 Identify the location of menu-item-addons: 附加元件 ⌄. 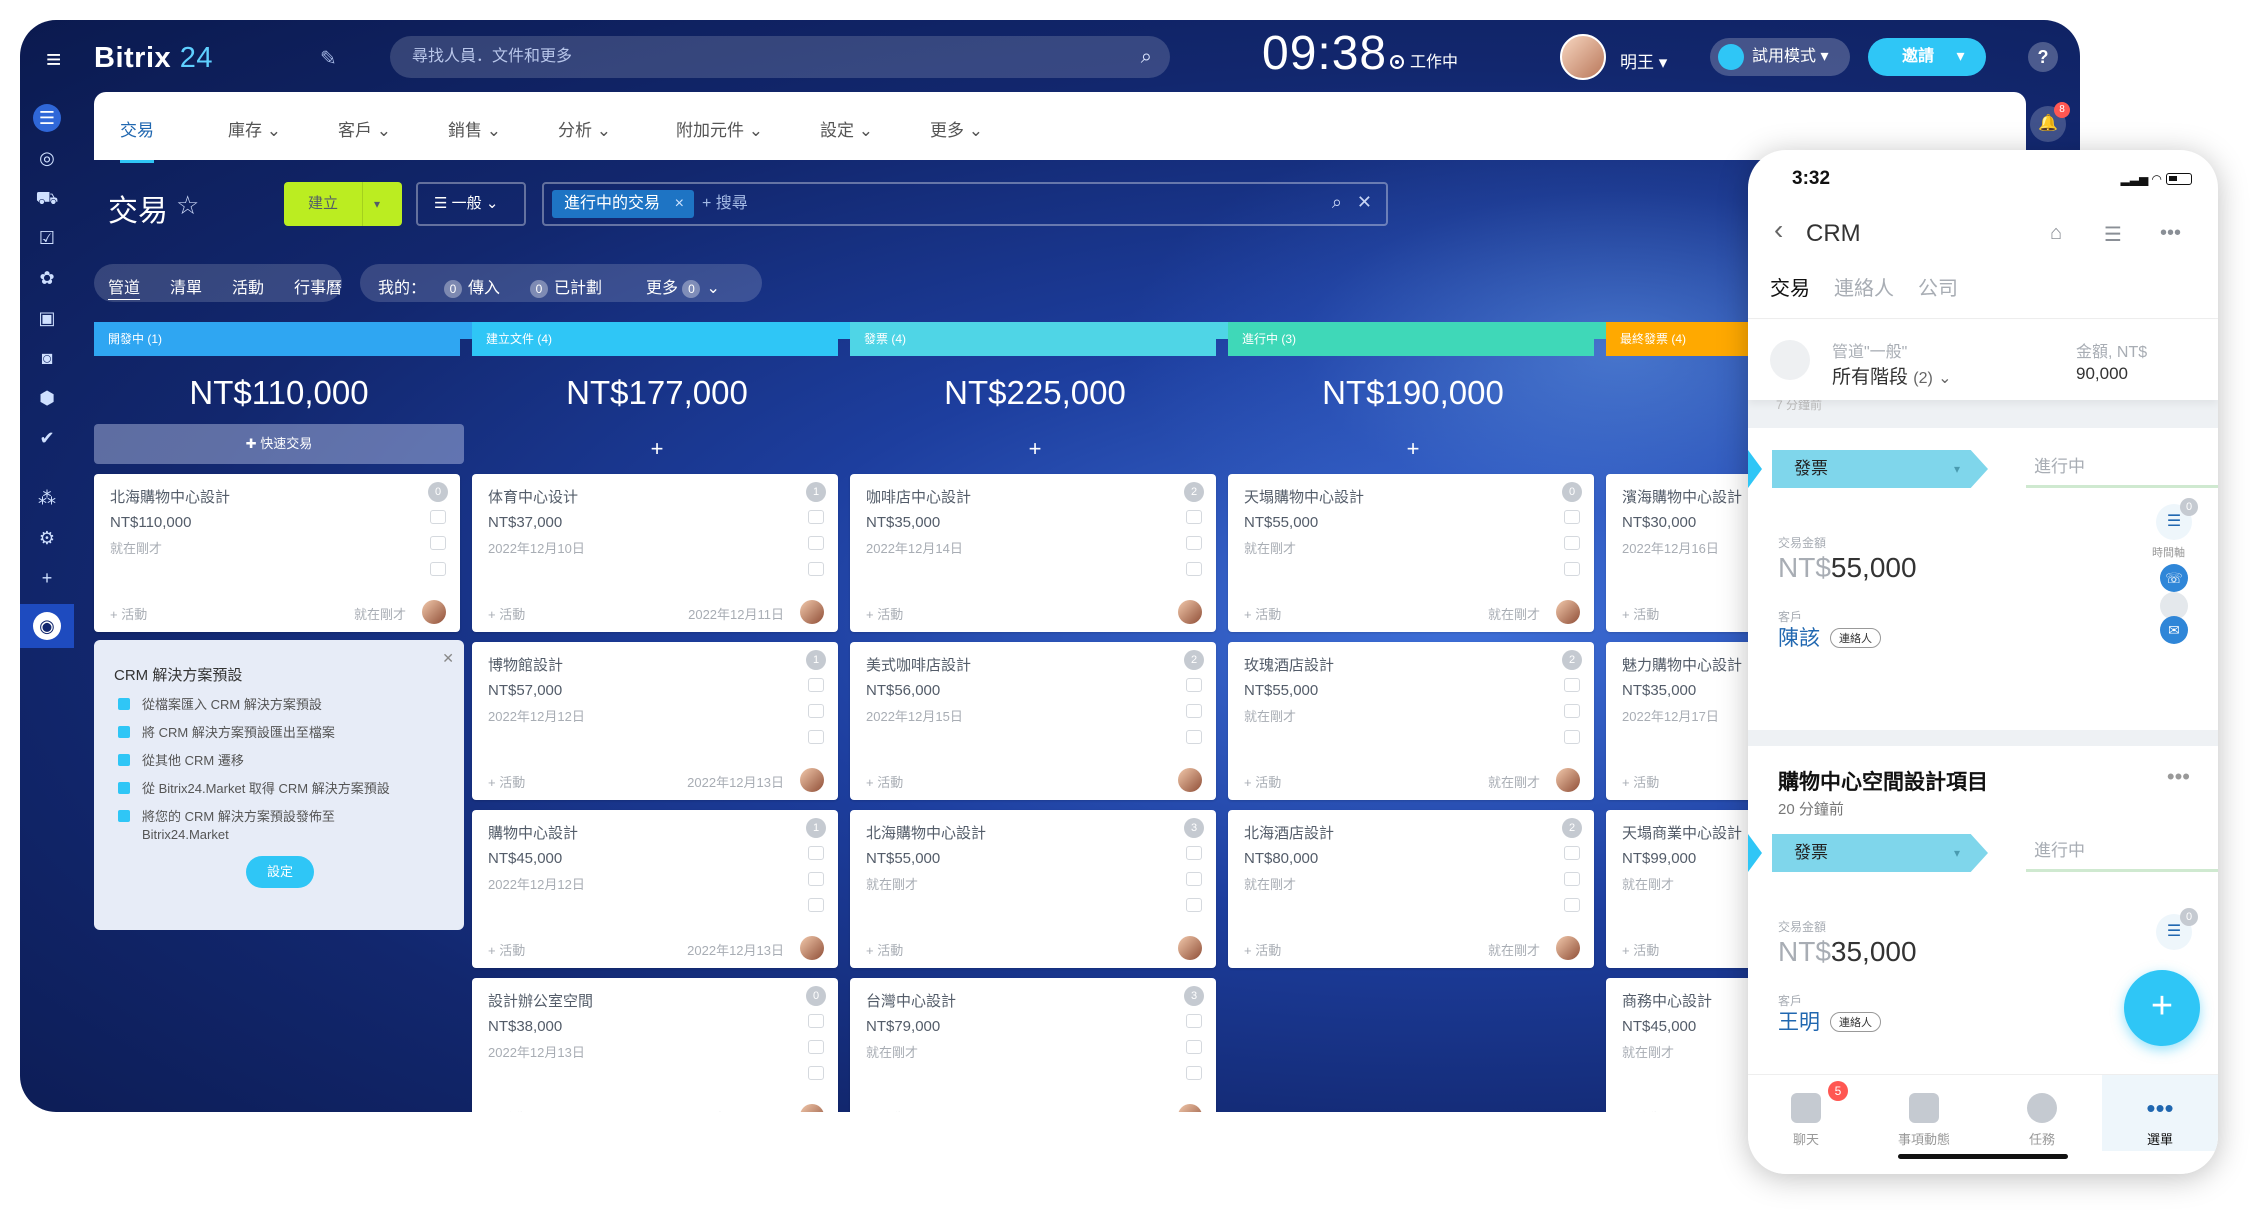
(719, 128).